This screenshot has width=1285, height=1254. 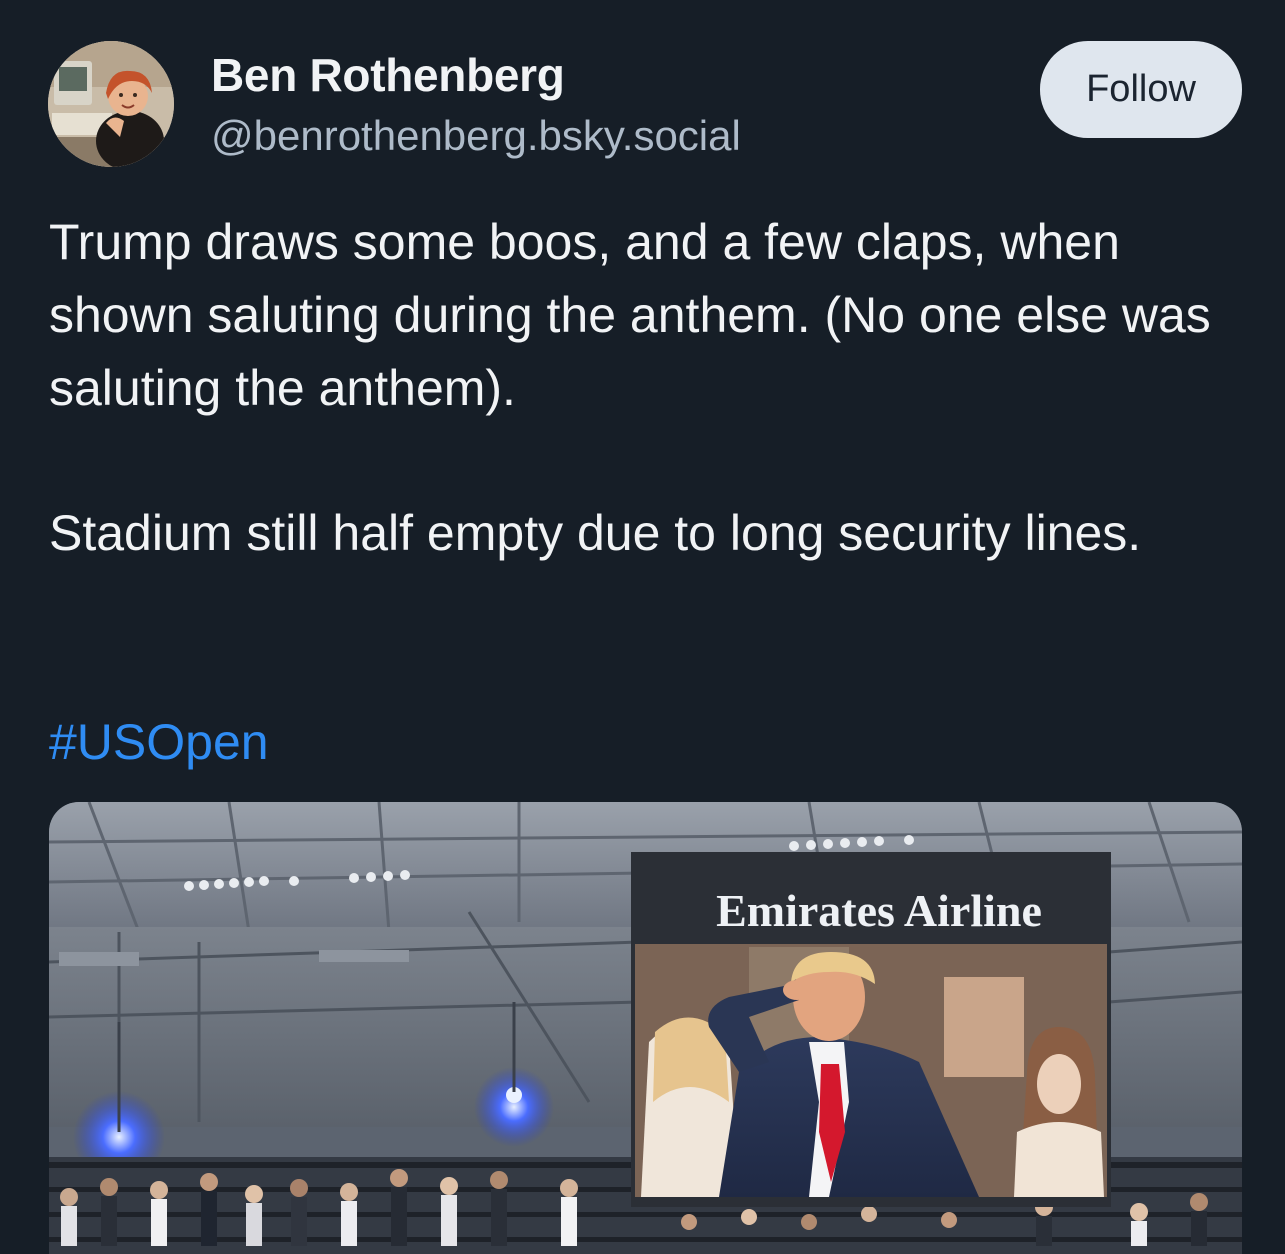 What do you see at coordinates (879, 910) in the screenshot?
I see `jumbotron-sponsor-text: Emirates Airline` at bounding box center [879, 910].